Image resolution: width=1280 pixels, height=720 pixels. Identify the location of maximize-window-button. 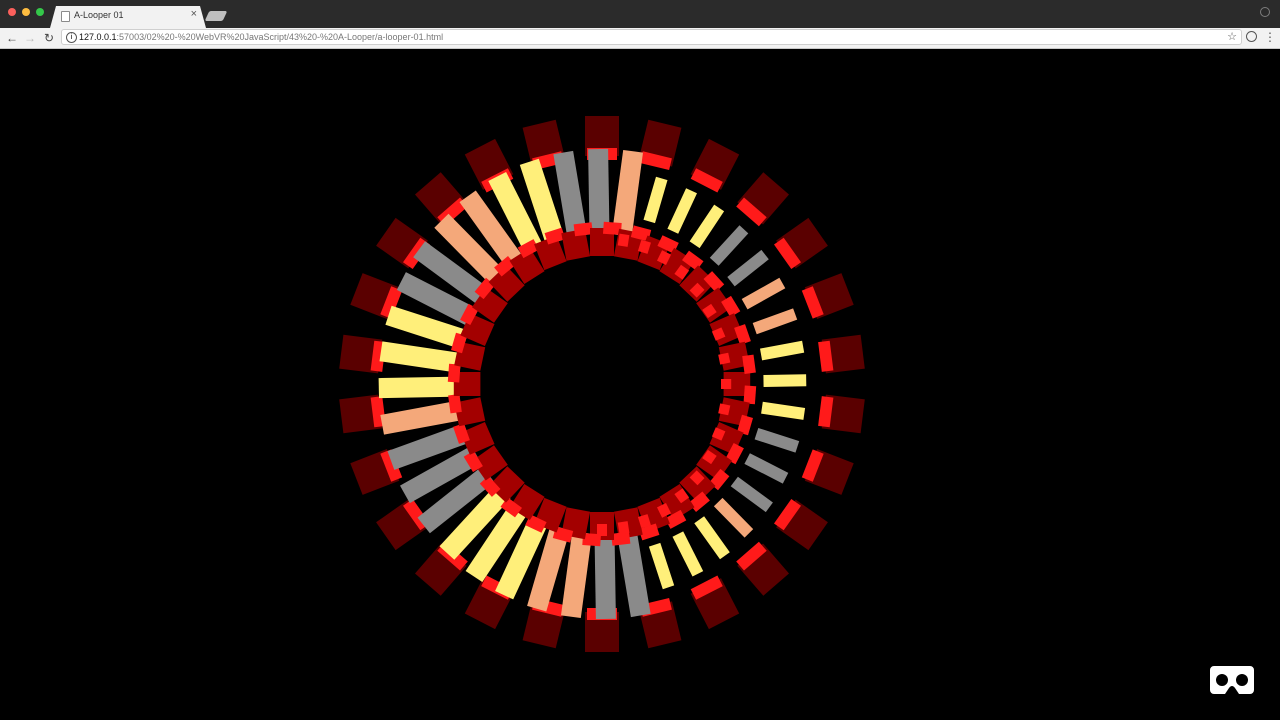
(40, 12).